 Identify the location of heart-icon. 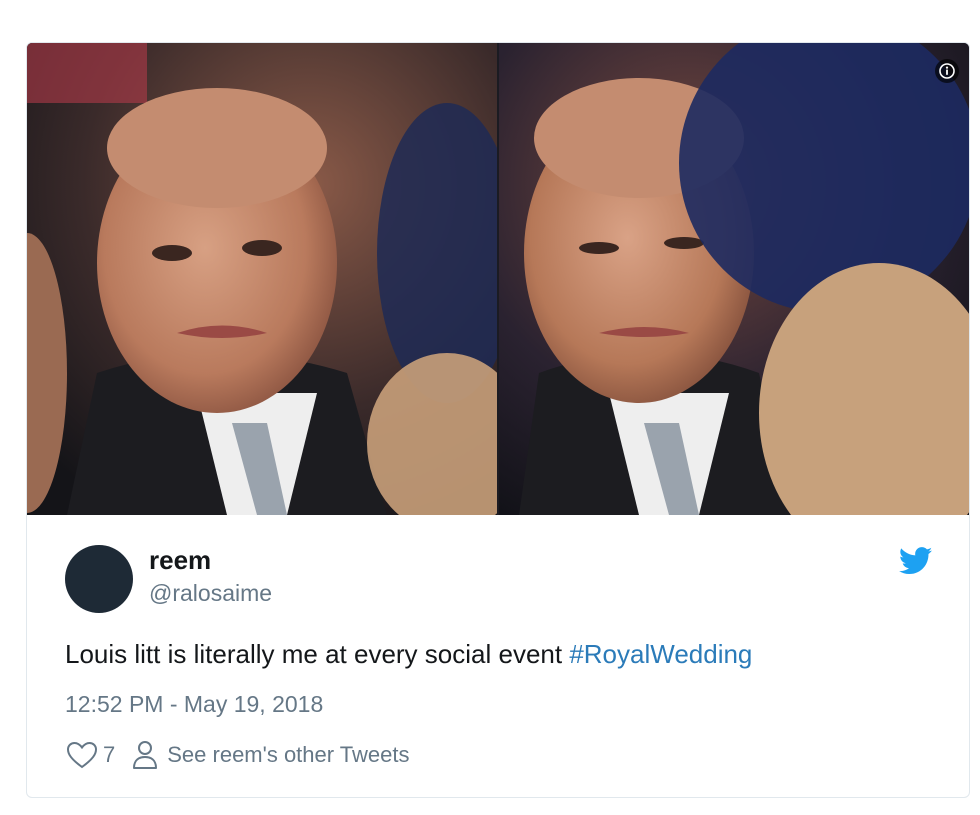
(82, 755).